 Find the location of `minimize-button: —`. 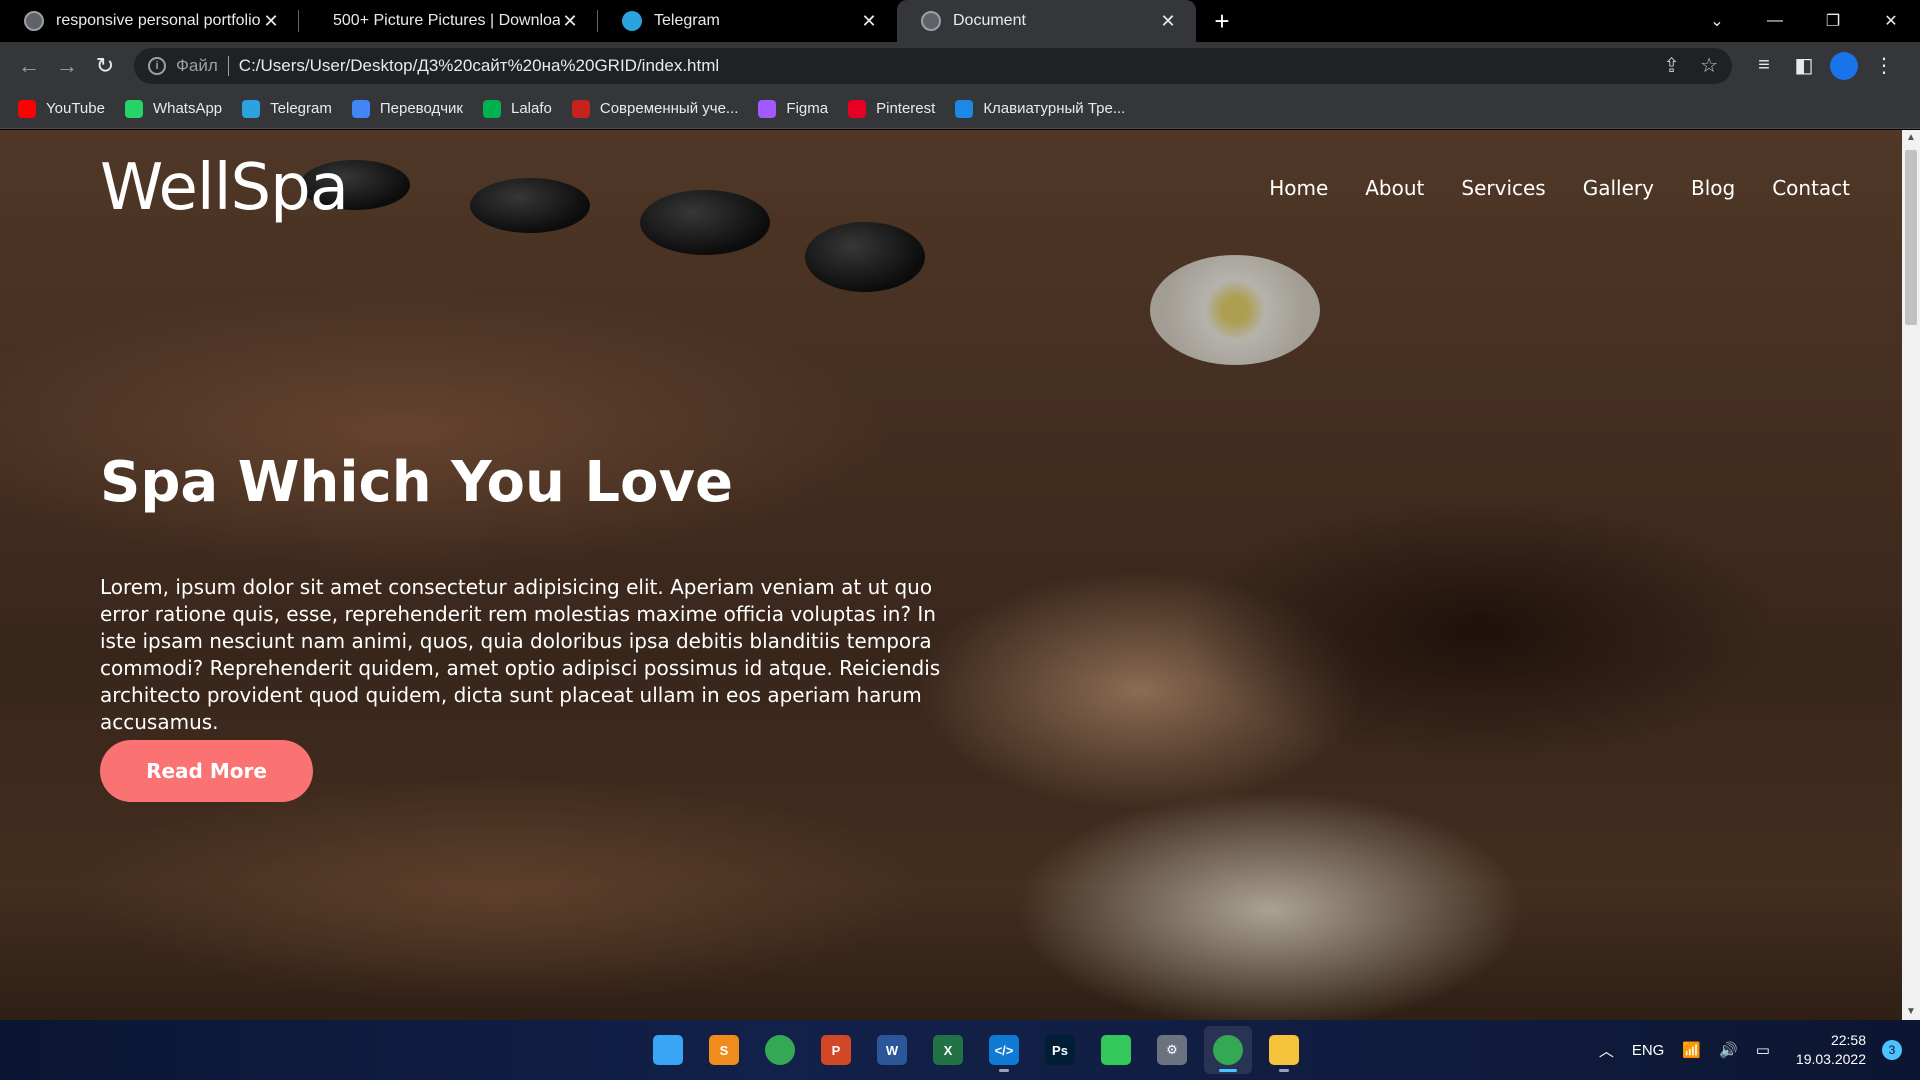

minimize-button: — is located at coordinates (1775, 21).